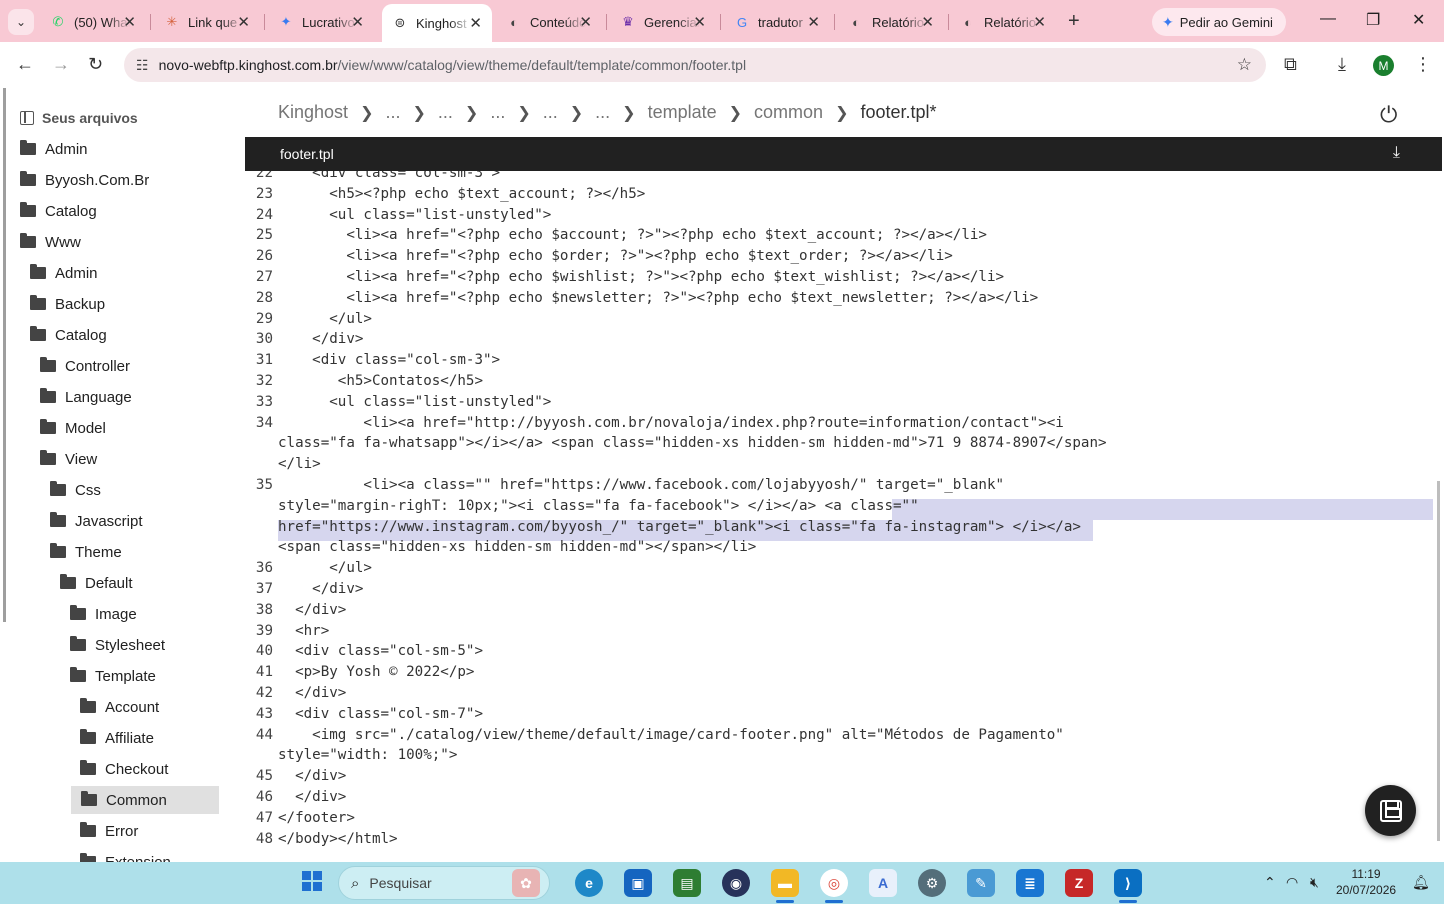 The width and height of the screenshot is (1444, 904). Describe the element at coordinates (138, 459) in the screenshot. I see `folder-item-view: View` at that location.